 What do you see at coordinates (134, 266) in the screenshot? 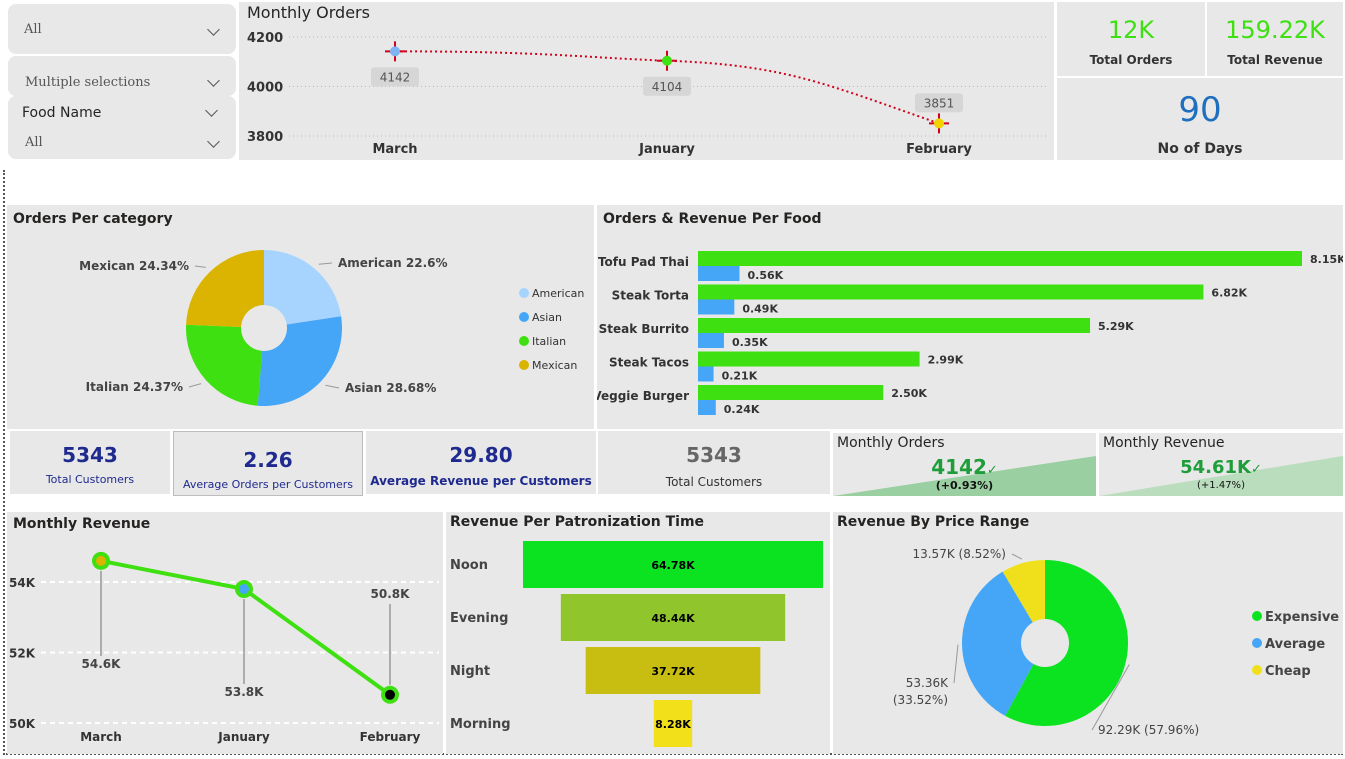
I see `slice-label: Mexican 24.34%` at bounding box center [134, 266].